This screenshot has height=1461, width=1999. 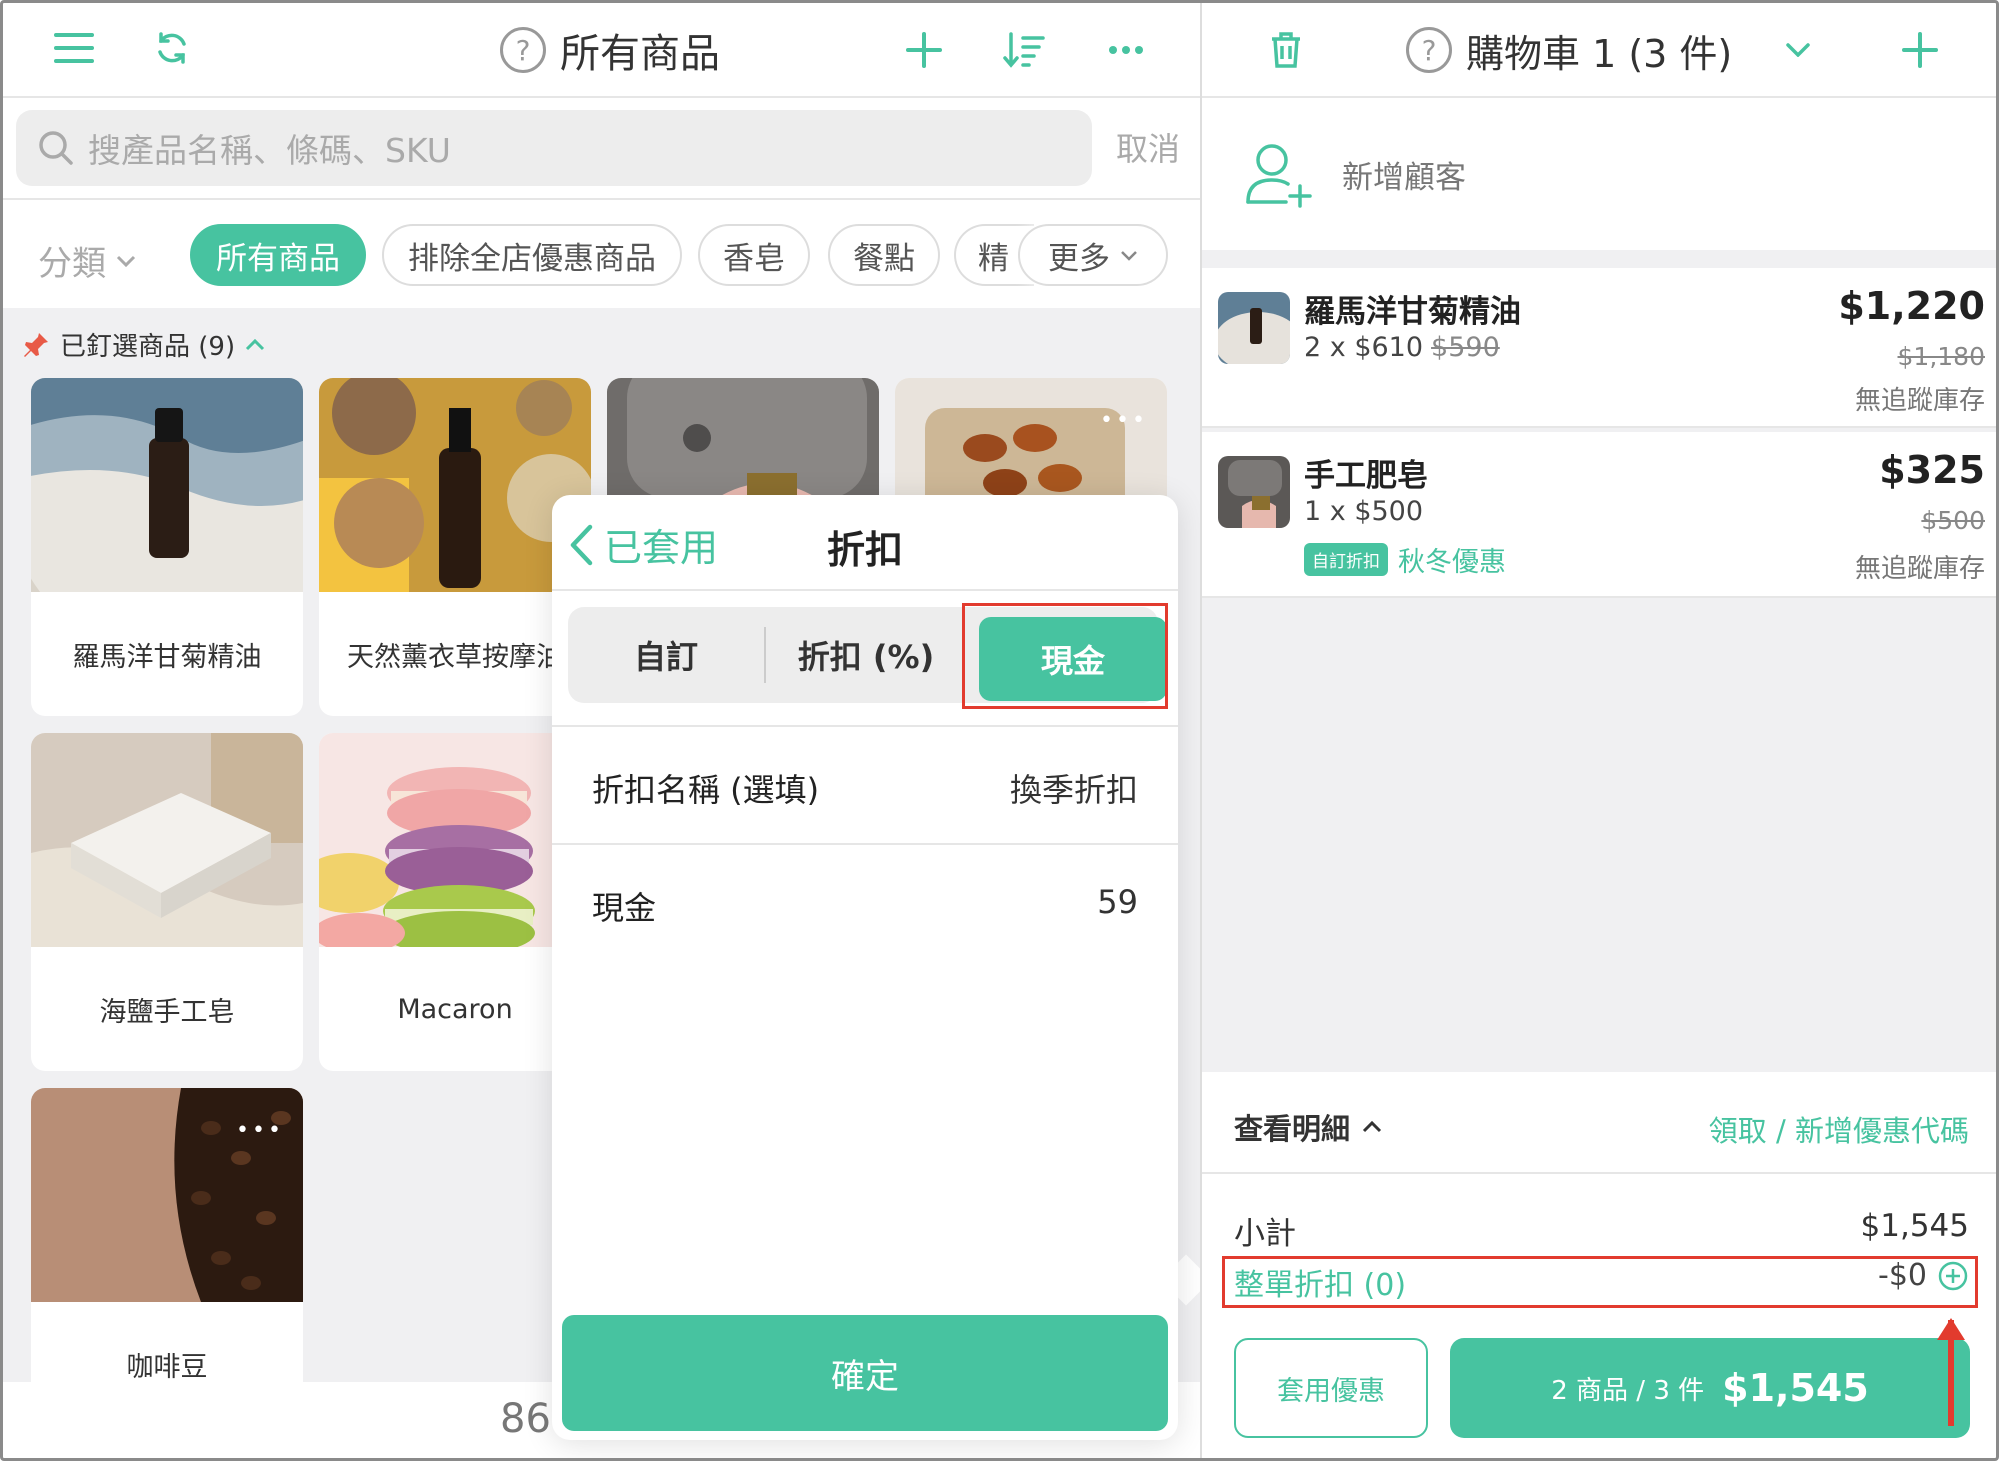 I want to click on pinned-label: 已釘選商品 (9), so click(x=148, y=347).